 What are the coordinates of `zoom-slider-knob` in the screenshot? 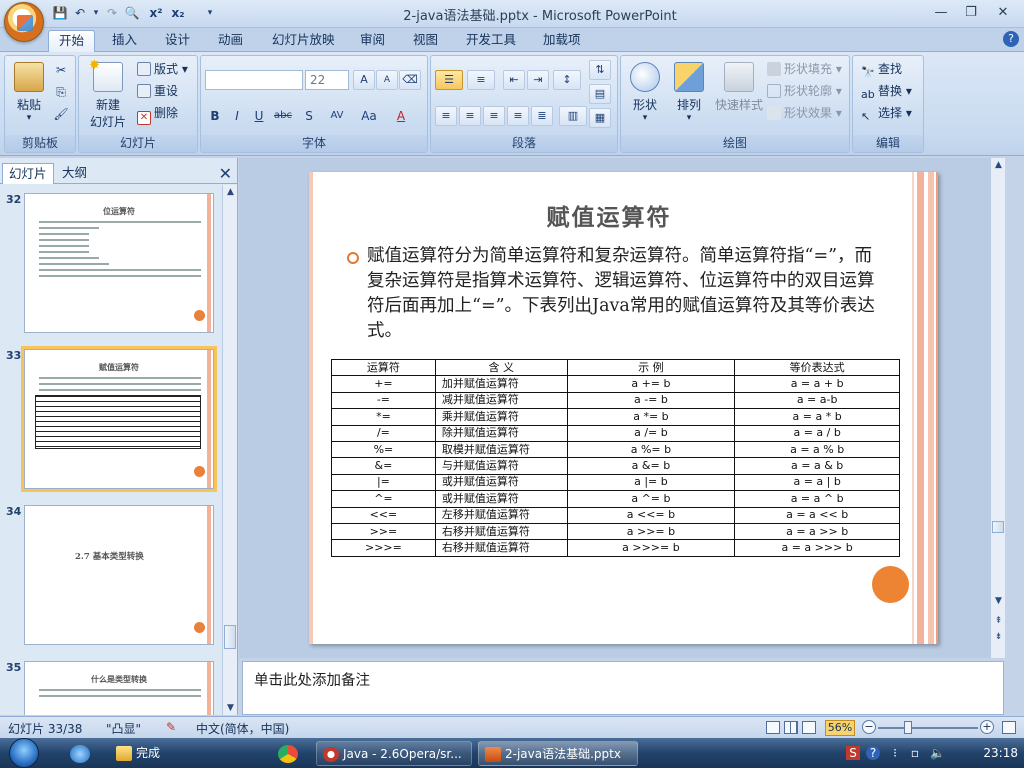 It's located at (908, 727).